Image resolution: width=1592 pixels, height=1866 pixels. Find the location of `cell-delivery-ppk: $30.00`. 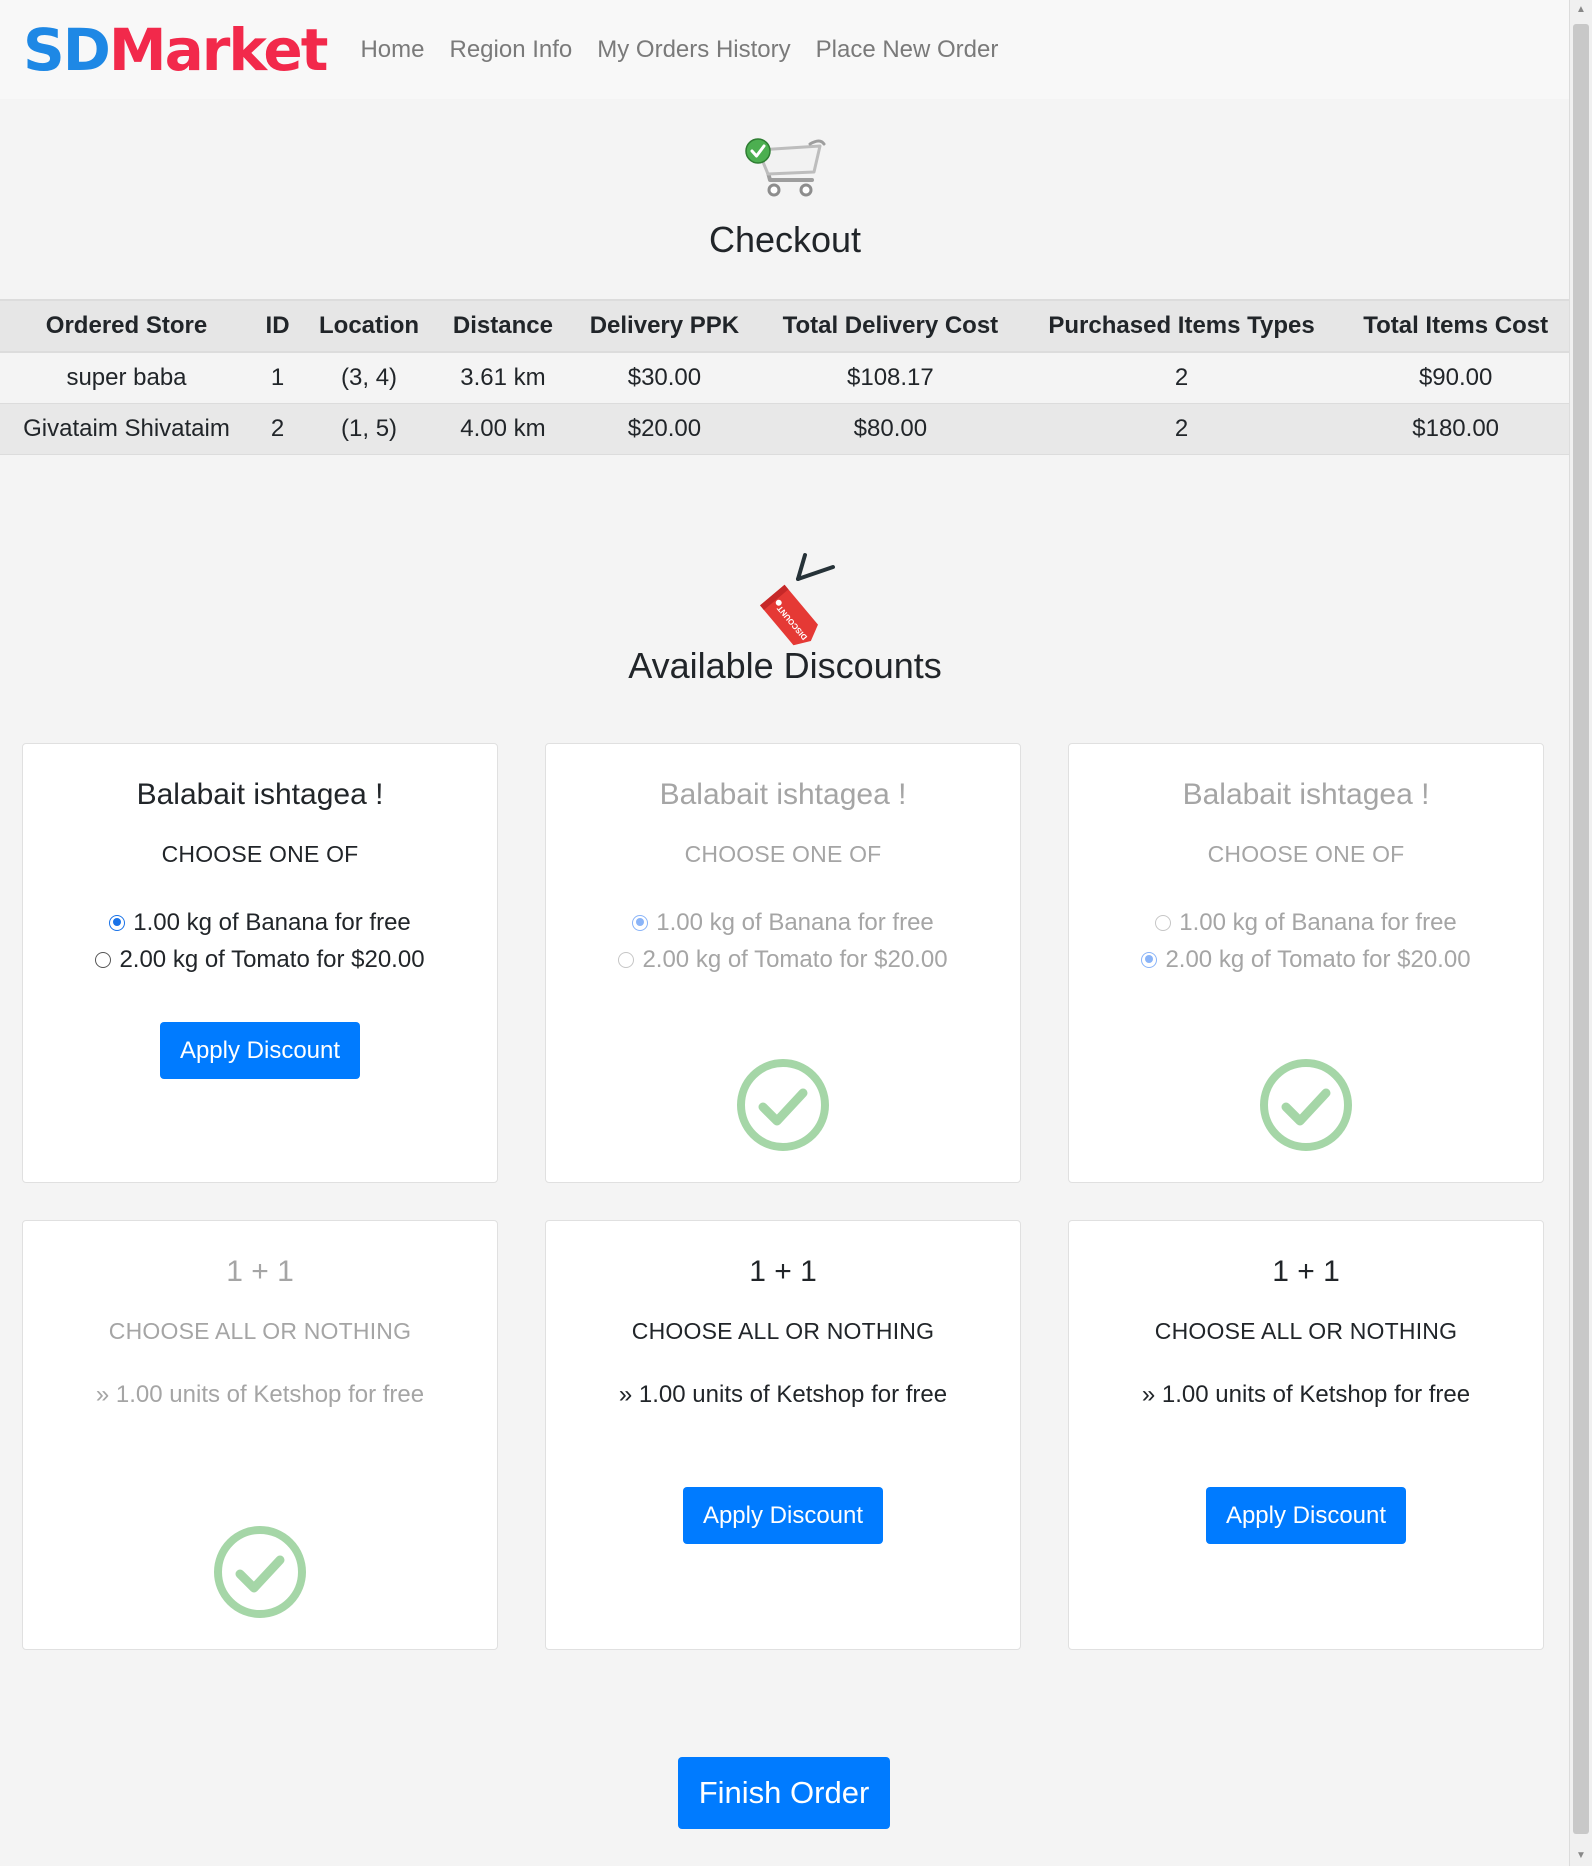

cell-delivery-ppk: $30.00 is located at coordinates (664, 378).